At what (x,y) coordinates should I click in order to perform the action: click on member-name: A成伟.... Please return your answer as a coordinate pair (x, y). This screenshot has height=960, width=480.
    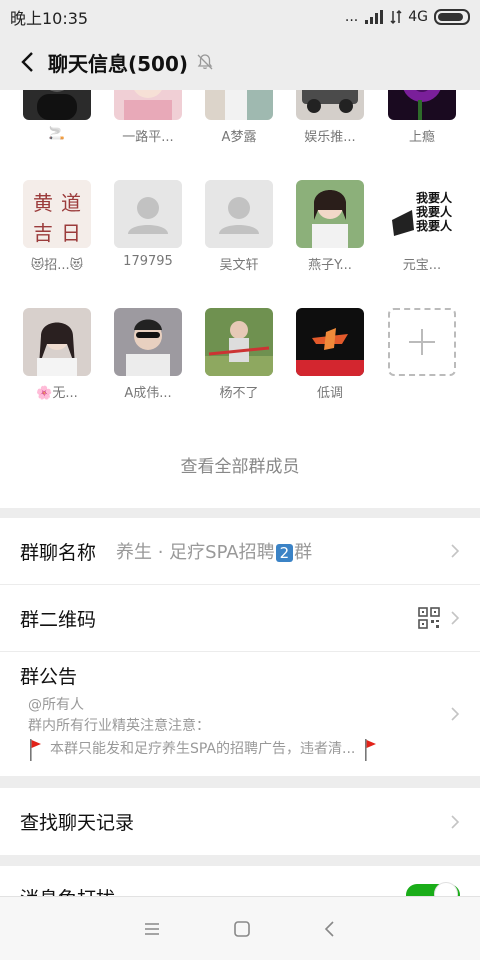
    Looking at the image, I should click on (148, 393).